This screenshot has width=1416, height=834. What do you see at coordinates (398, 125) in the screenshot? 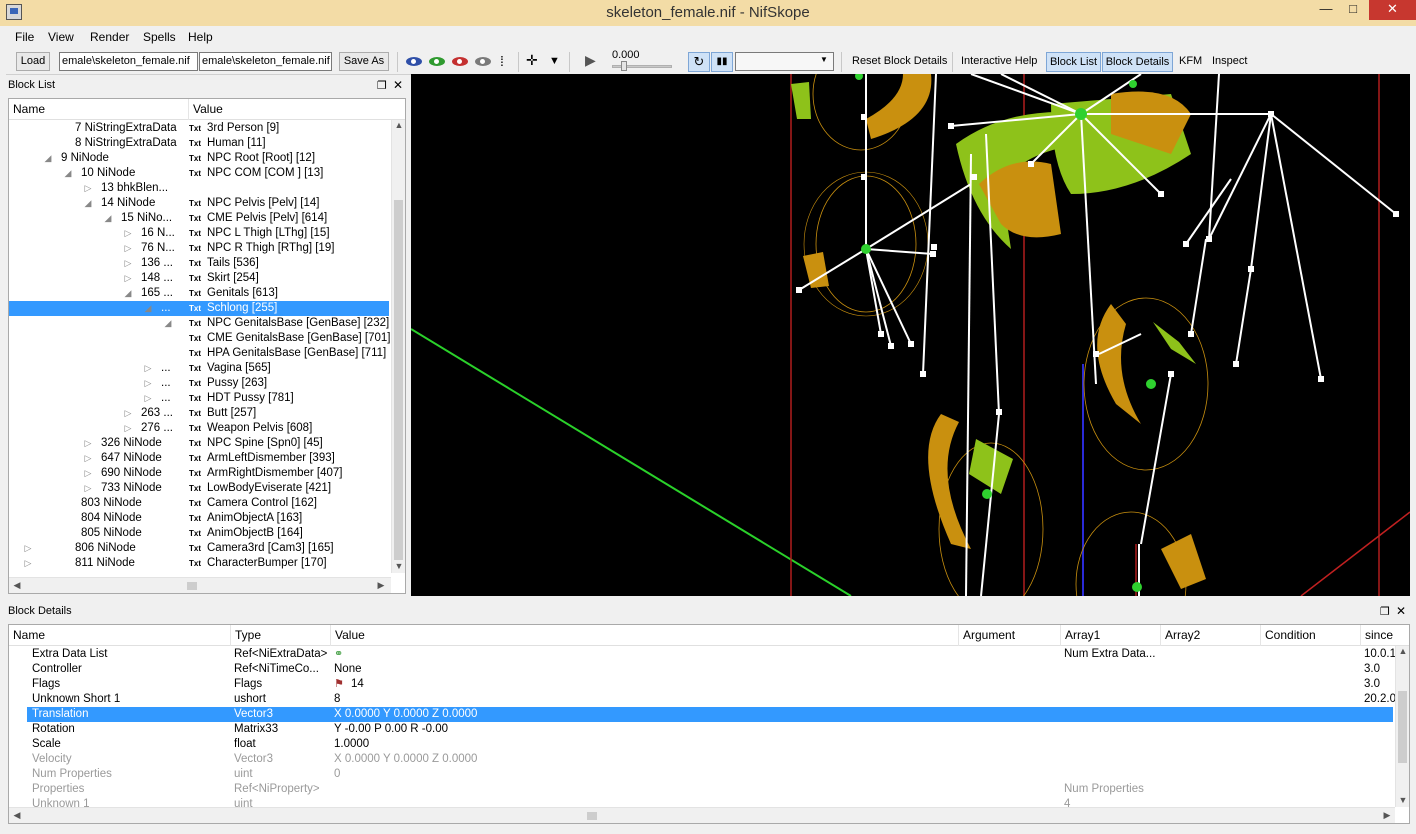
I see `scroll-up-icon: ▲` at bounding box center [398, 125].